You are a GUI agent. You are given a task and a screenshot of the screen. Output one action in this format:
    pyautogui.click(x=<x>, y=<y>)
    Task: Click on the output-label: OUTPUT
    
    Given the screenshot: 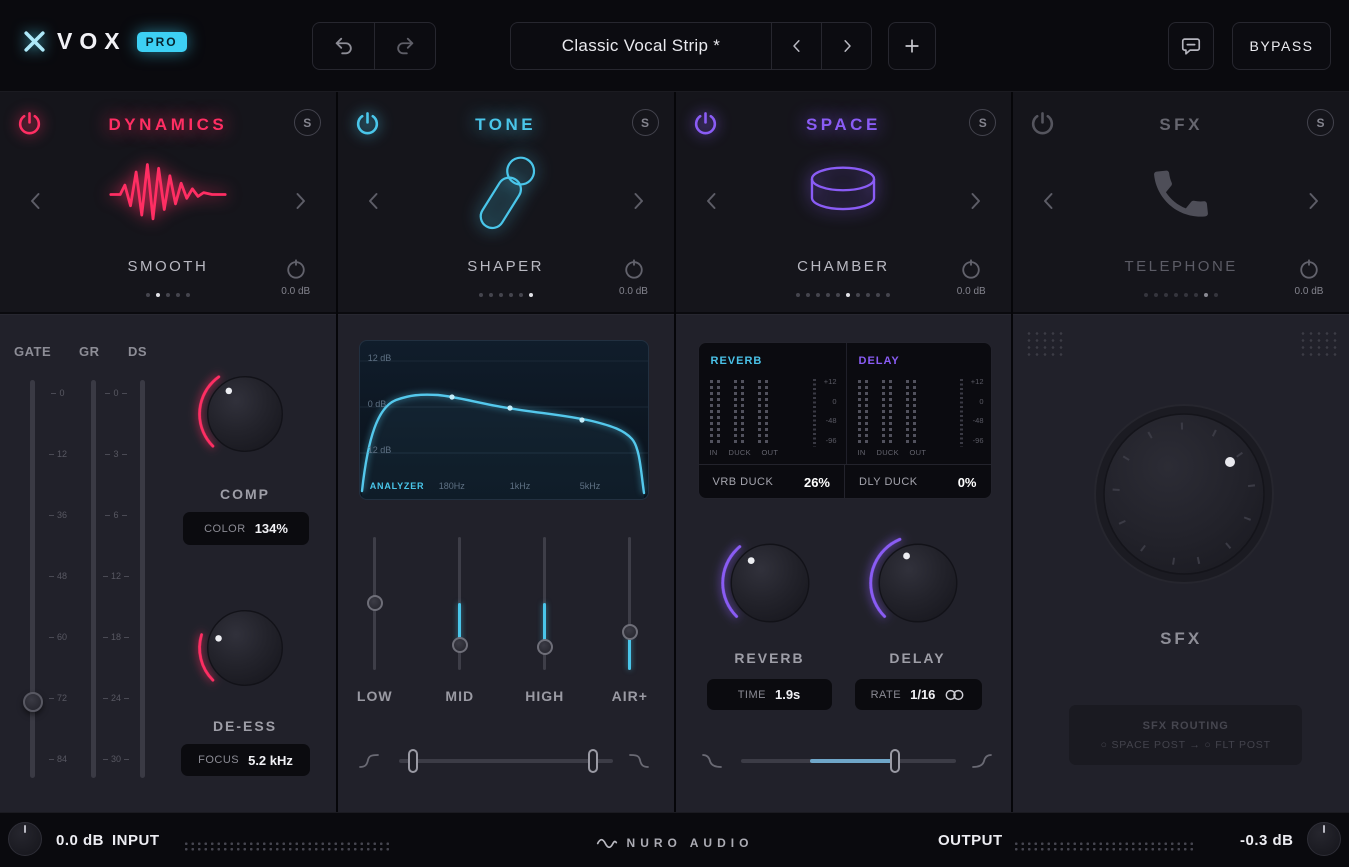 What is the action you would take?
    pyautogui.click(x=970, y=840)
    